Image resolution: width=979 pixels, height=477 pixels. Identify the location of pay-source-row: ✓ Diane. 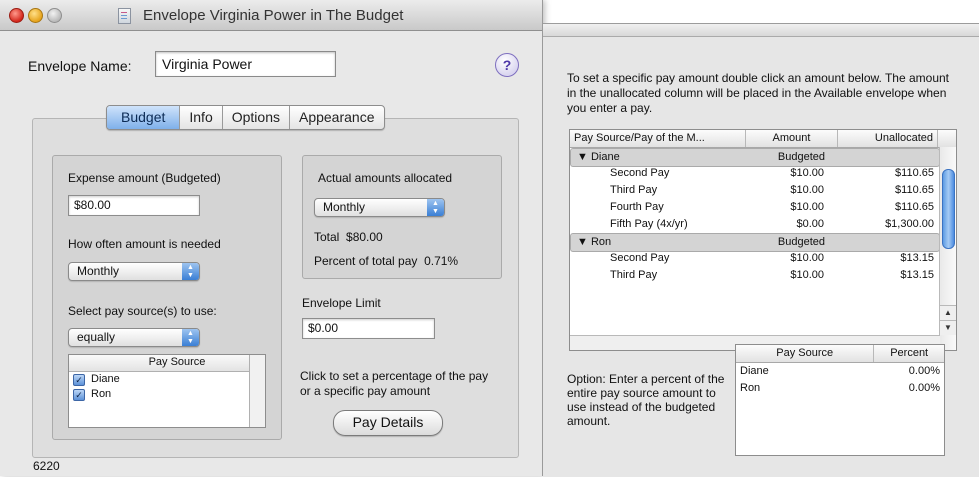
(167, 379).